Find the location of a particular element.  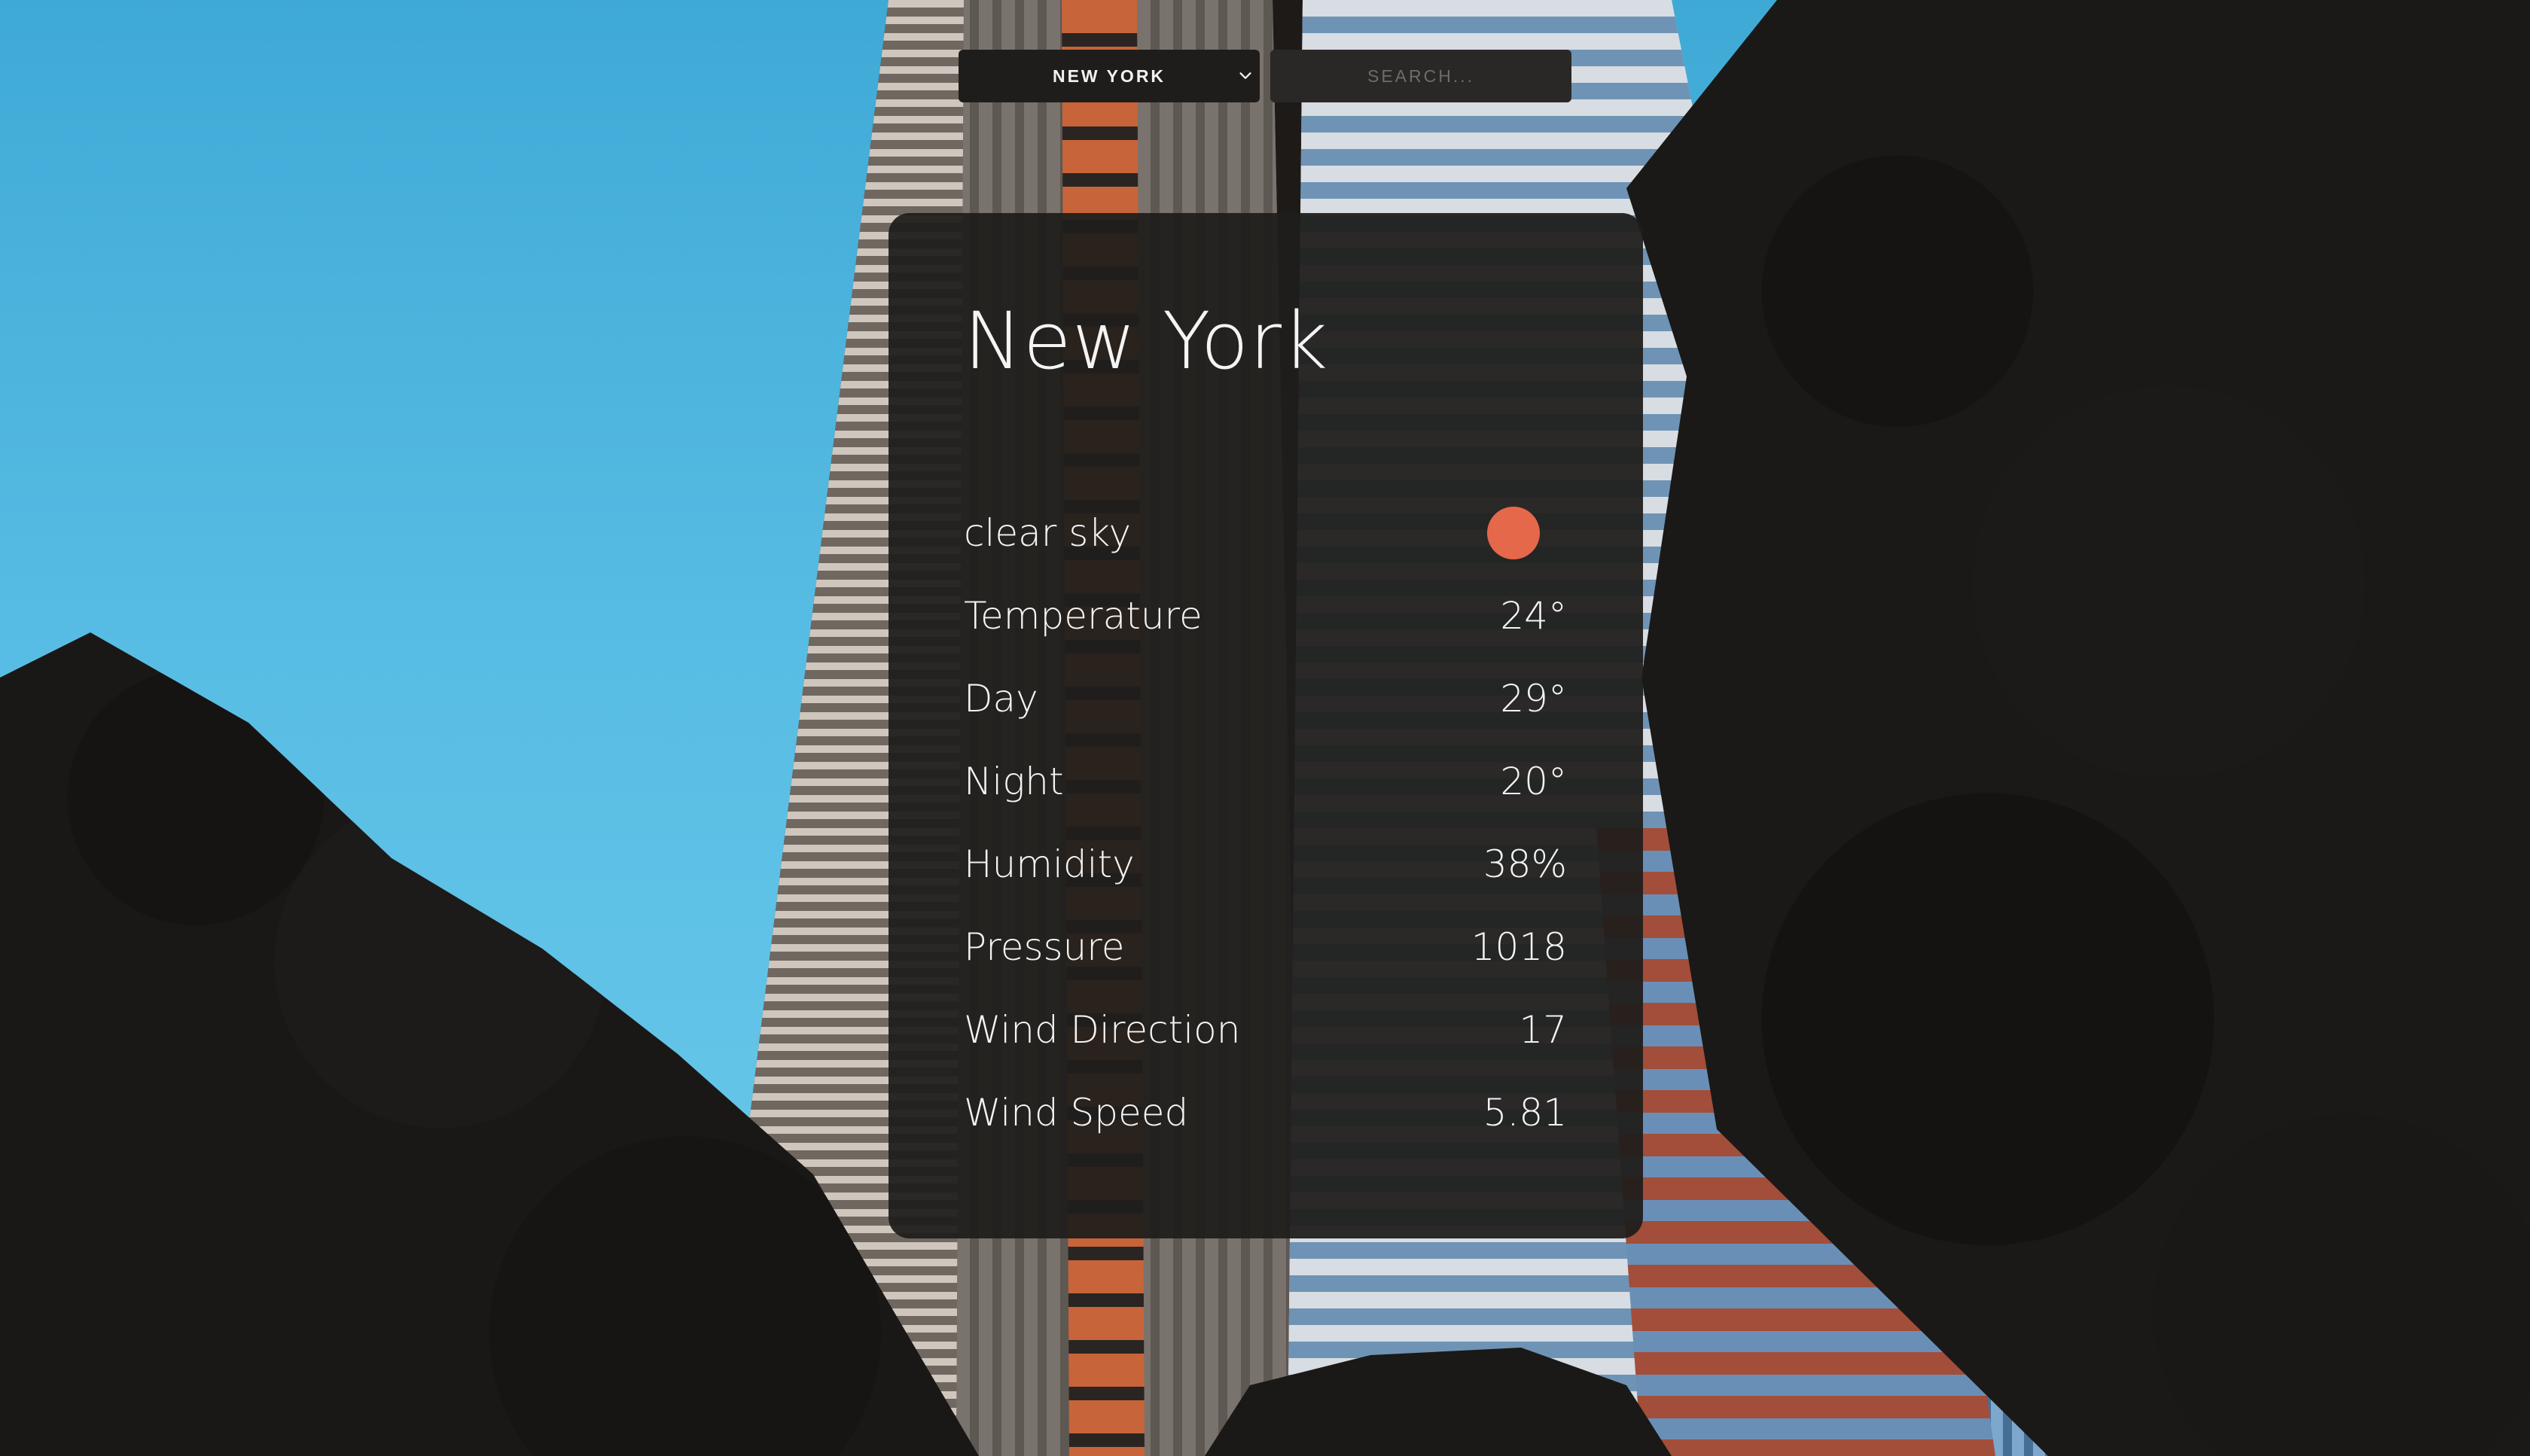

detail-label: Wind Direction is located at coordinates (1102, 1030).